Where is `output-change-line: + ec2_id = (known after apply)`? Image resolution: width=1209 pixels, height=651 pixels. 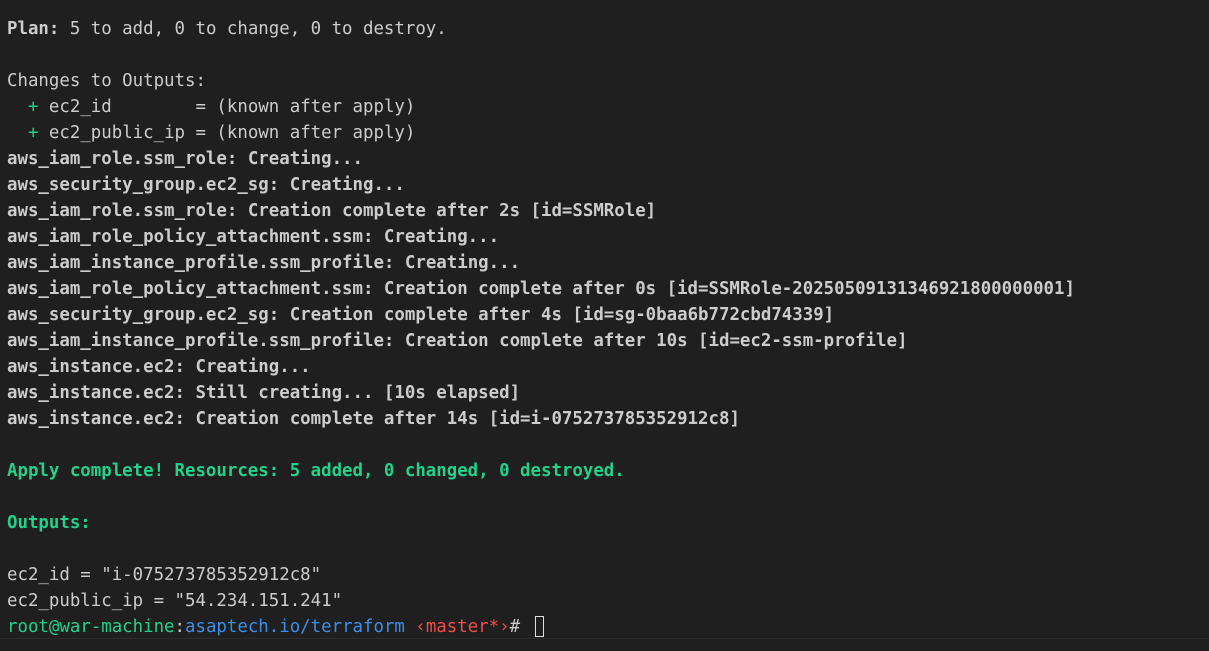 output-change-line: + ec2_id = (known after apply) is located at coordinates (608, 107).